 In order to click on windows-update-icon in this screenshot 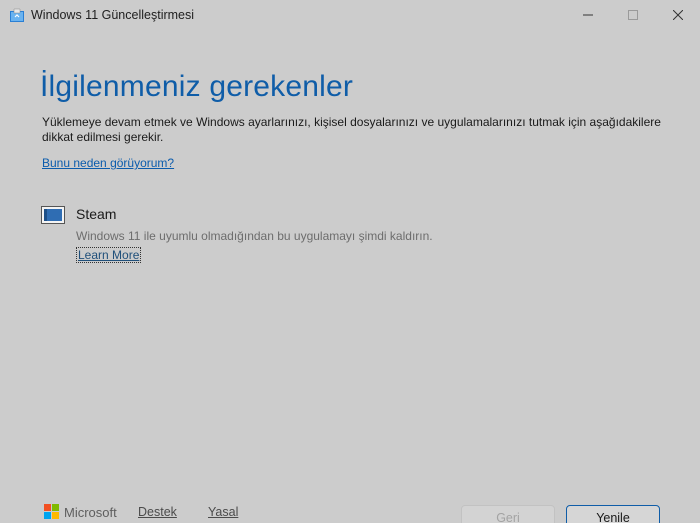, I will do `click(17, 15)`.